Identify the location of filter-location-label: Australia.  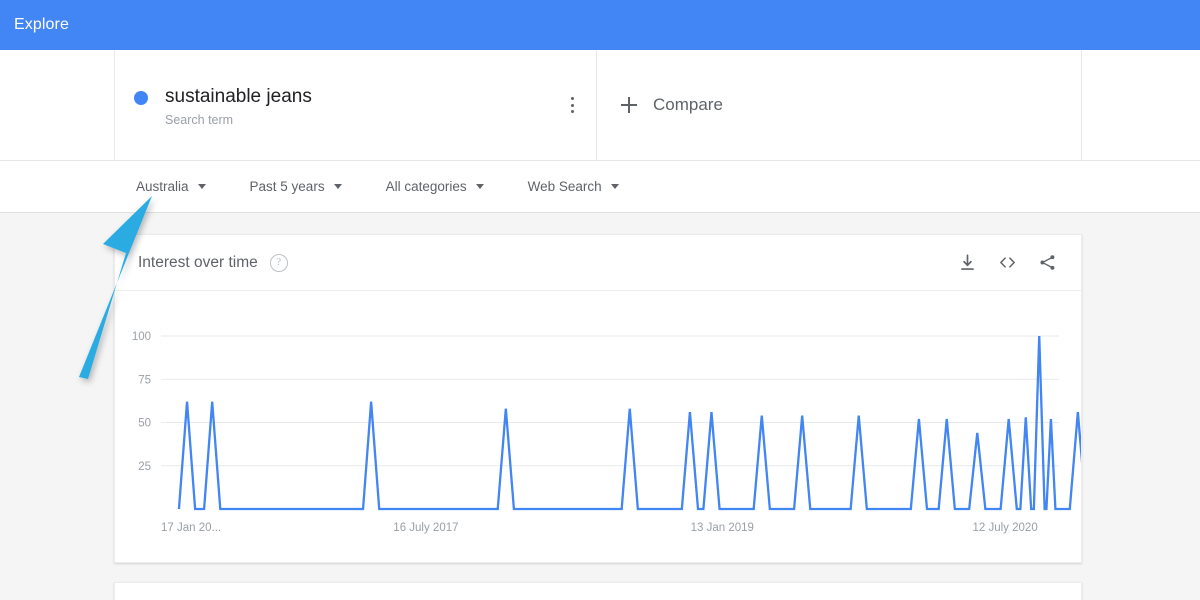
(162, 186).